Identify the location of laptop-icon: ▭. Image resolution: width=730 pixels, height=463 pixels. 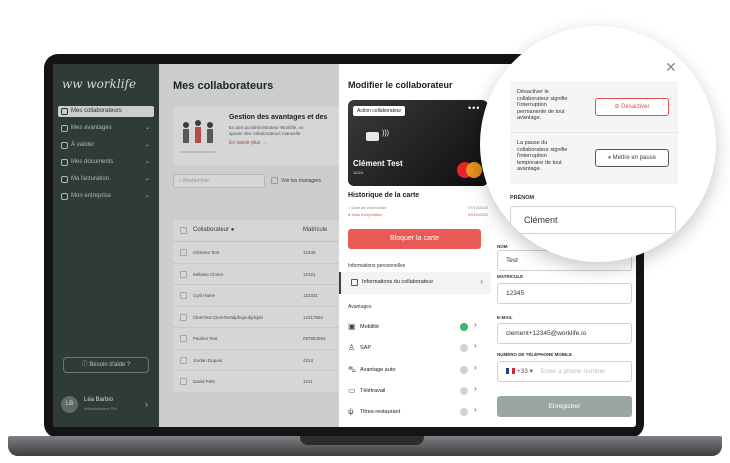
(352, 390).